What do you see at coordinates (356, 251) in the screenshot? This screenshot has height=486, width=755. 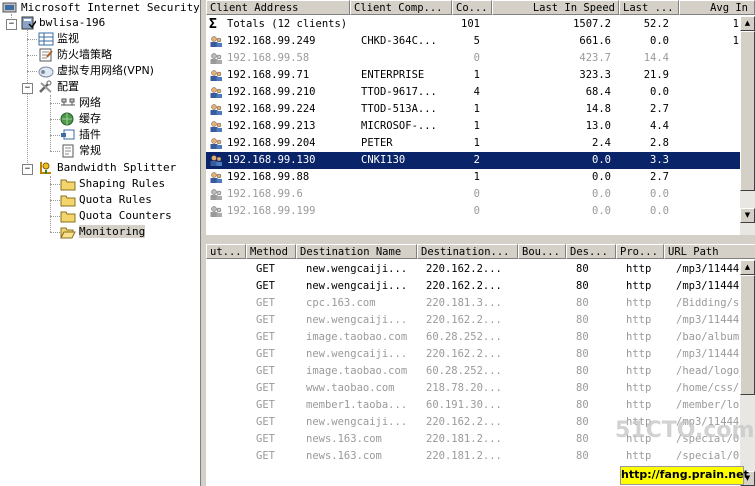 I see `column-header-destination-name: Destination Name` at bounding box center [356, 251].